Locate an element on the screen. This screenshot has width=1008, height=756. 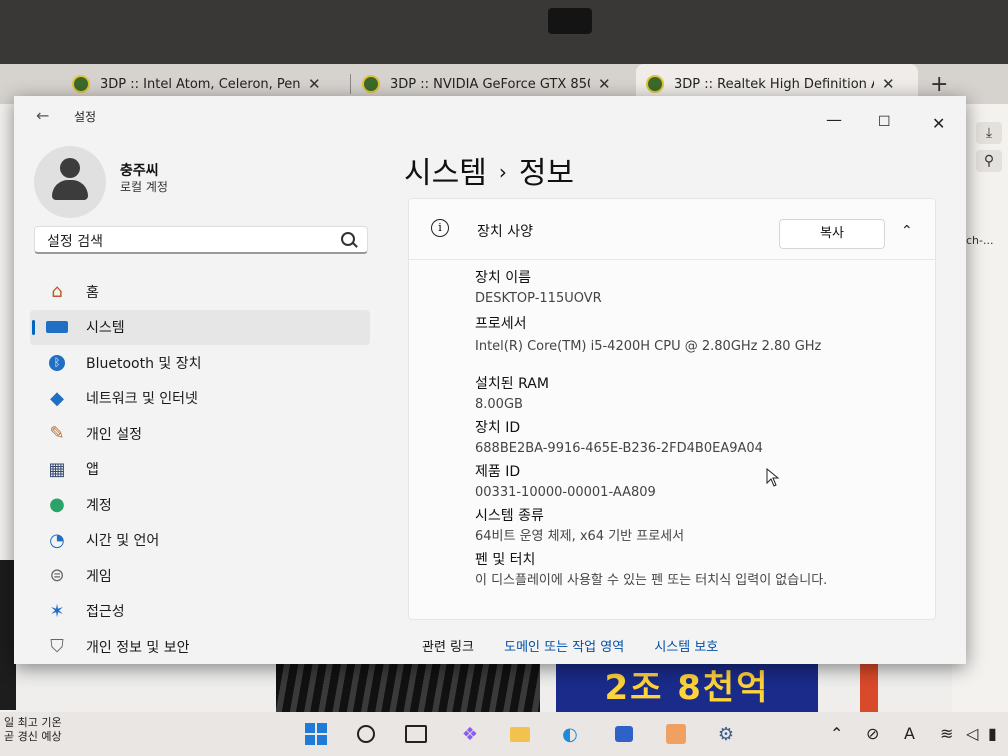
related-links: 관련 링크 도메인 또는 작업 영역 시스템 보호 is located at coordinates (583, 645).